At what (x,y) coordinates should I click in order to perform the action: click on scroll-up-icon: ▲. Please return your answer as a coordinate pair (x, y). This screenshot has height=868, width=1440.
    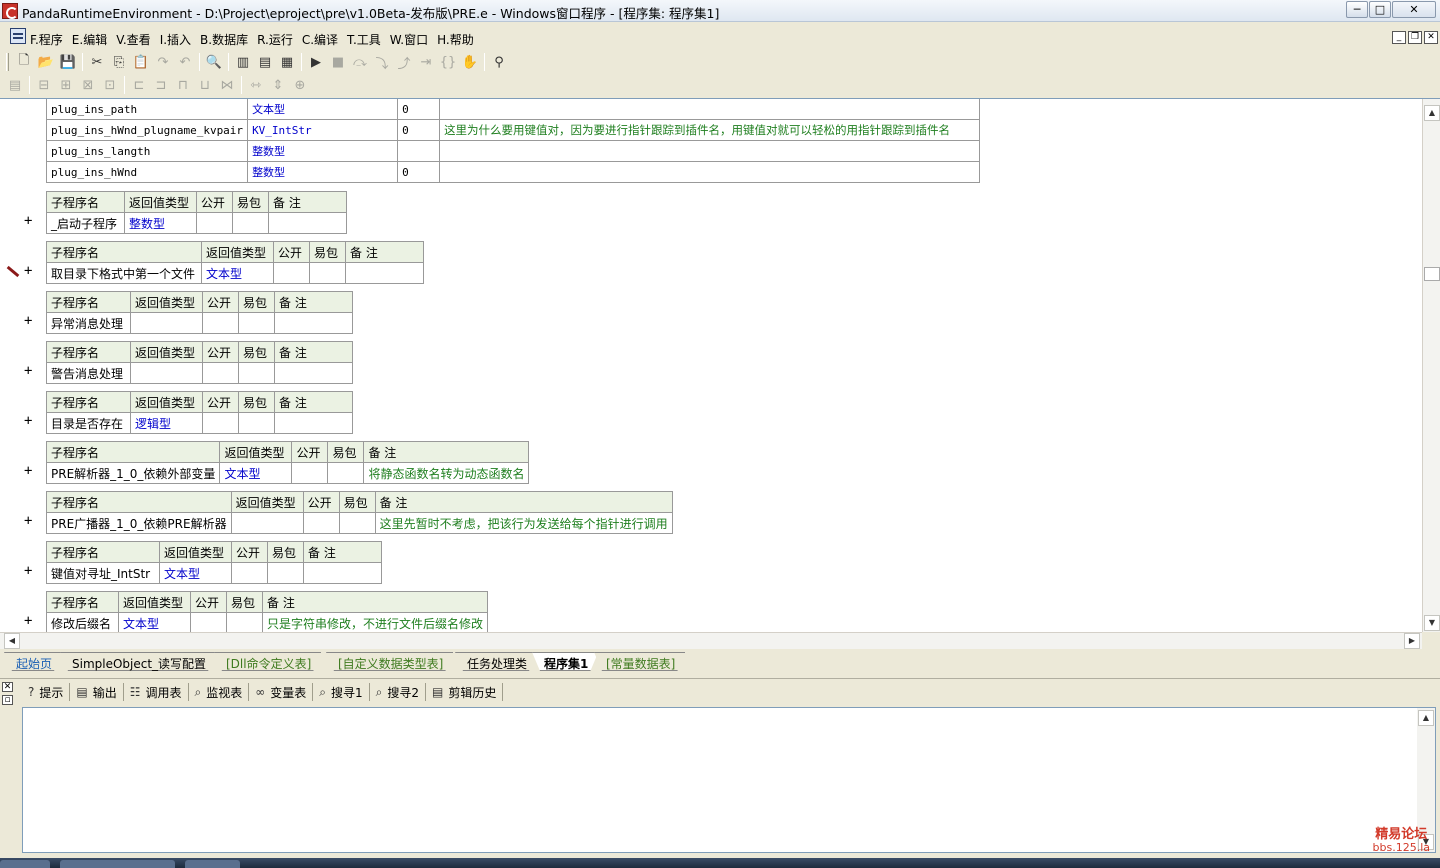
    Looking at the image, I should click on (1432, 113).